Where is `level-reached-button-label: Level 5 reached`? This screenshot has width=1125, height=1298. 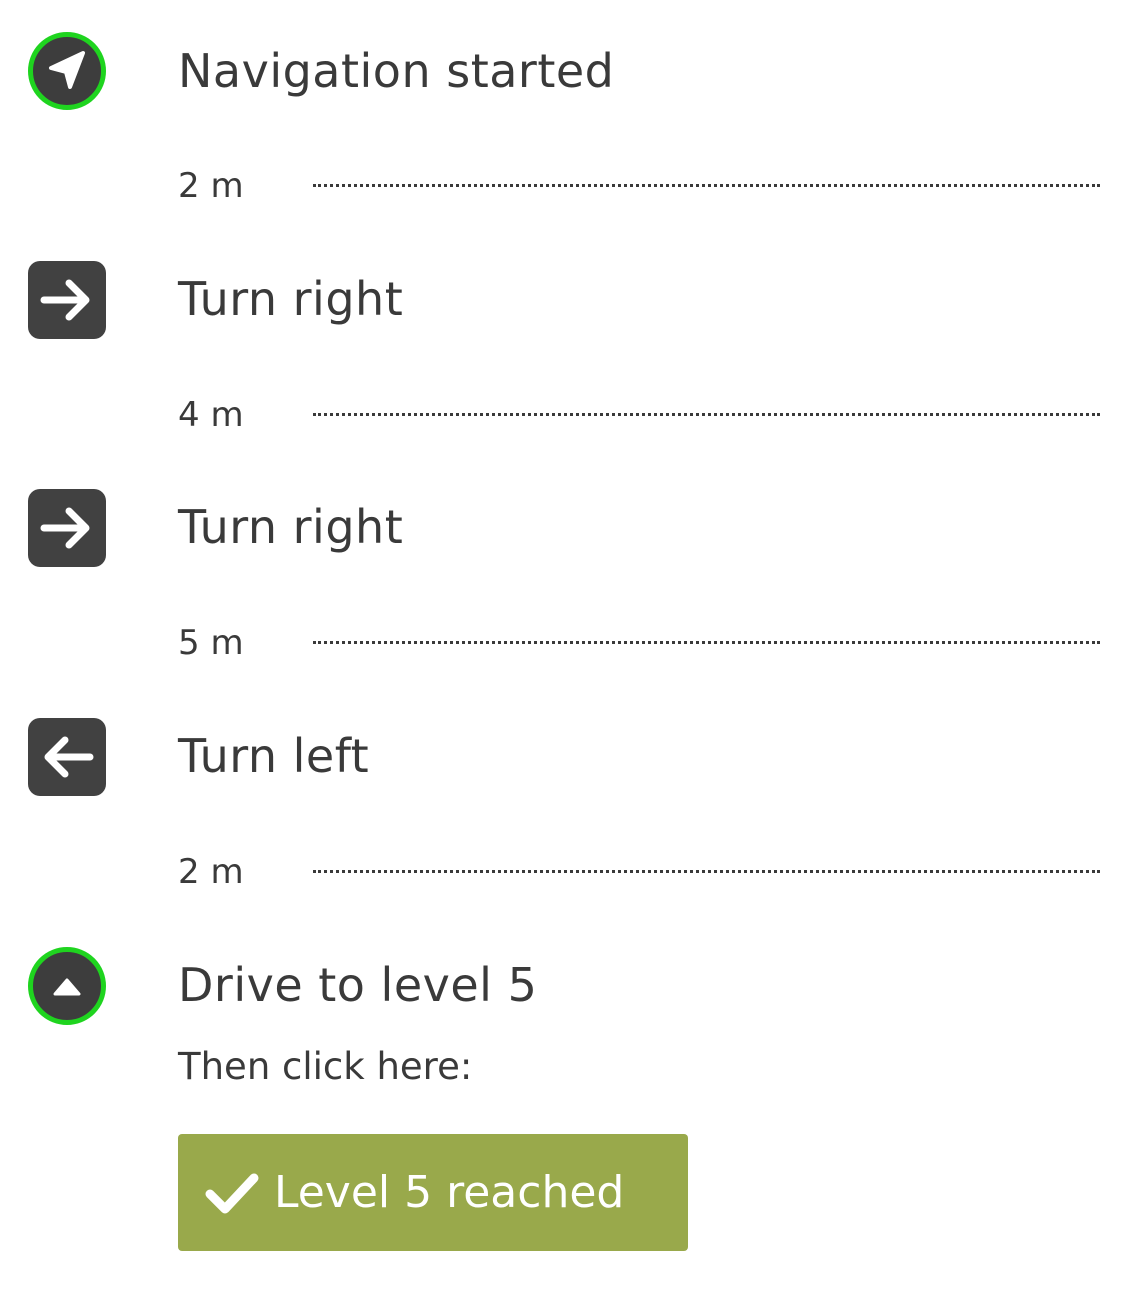
level-reached-button-label: Level 5 reached is located at coordinates (449, 1192).